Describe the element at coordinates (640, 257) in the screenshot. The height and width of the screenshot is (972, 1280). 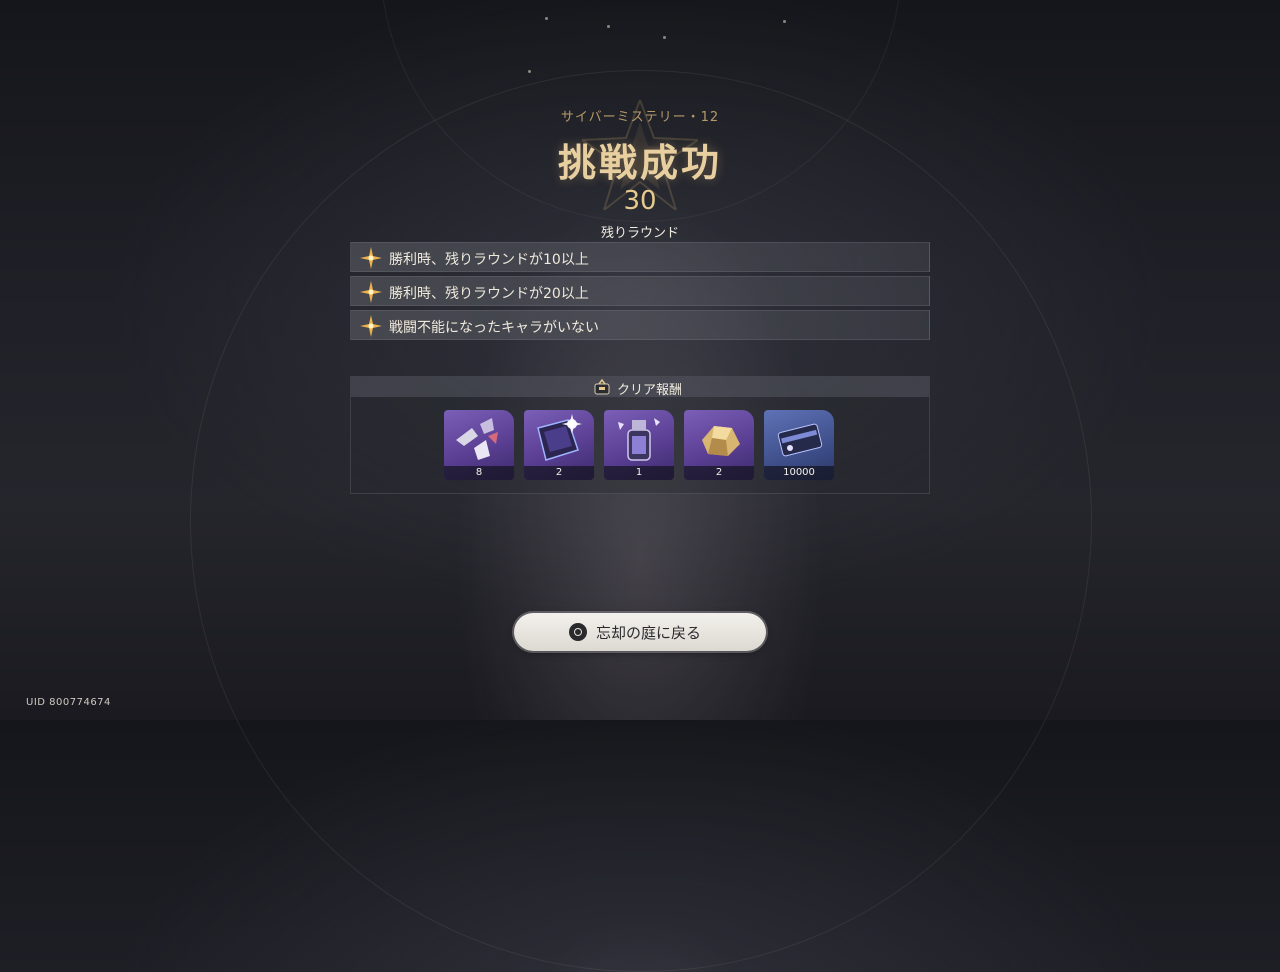
I see `condition-row: 勝利時、残りラウンドが10以上` at that location.